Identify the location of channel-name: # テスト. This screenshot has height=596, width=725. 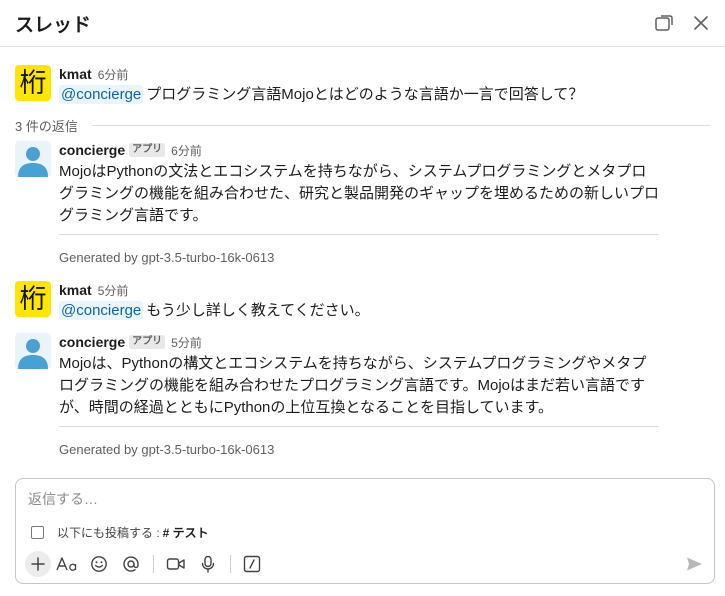
(185, 532).